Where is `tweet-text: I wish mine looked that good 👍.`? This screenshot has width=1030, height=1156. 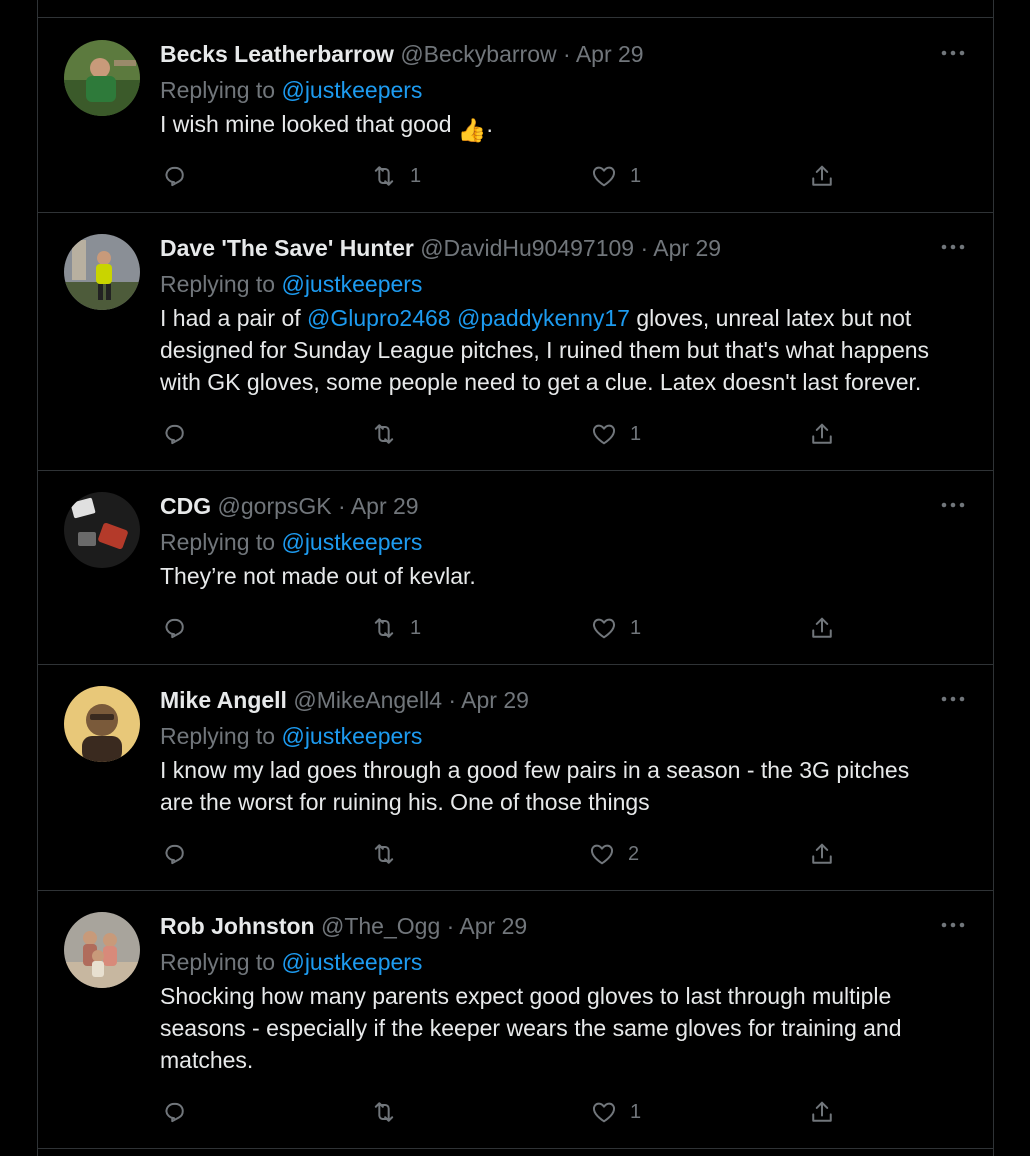
tweet-text: I wish mine looked that good 👍. is located at coordinates (562, 127).